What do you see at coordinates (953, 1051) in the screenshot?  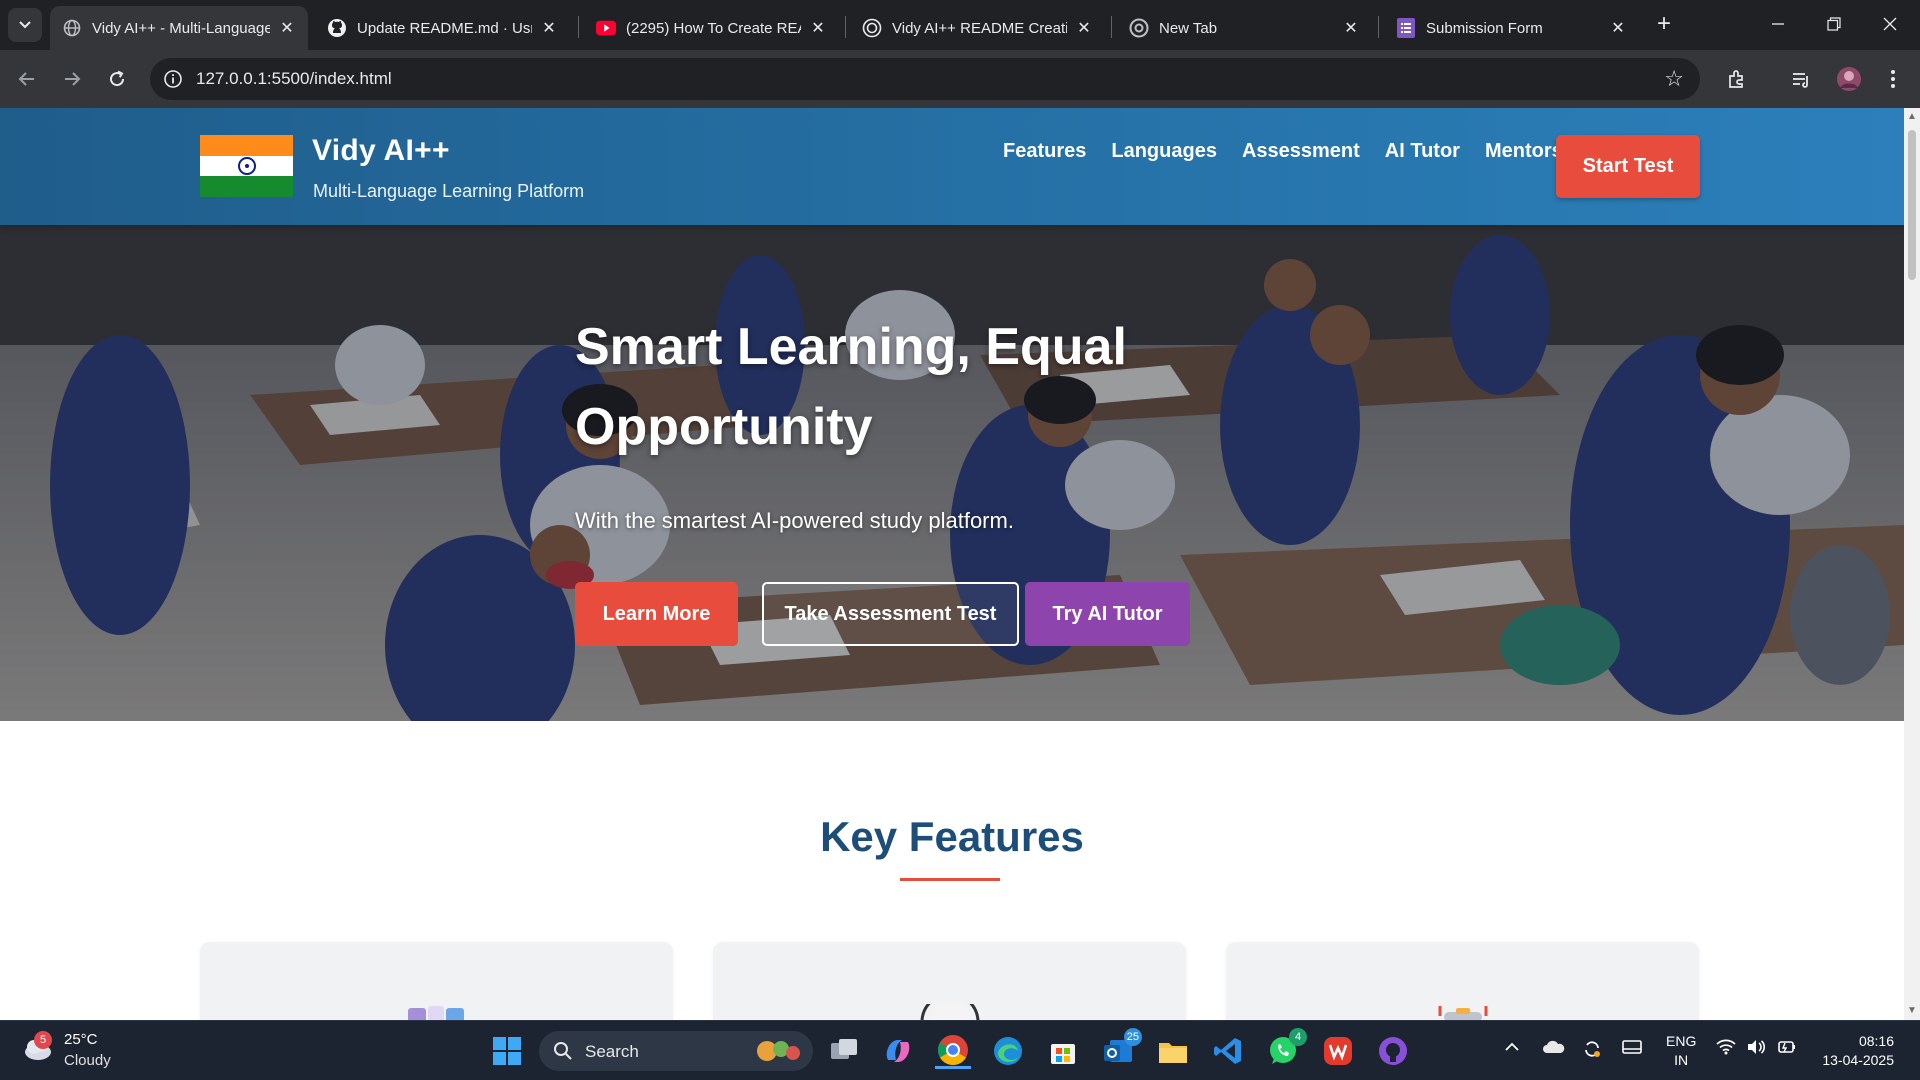 I see `chrome-taskbar-icon` at bounding box center [953, 1051].